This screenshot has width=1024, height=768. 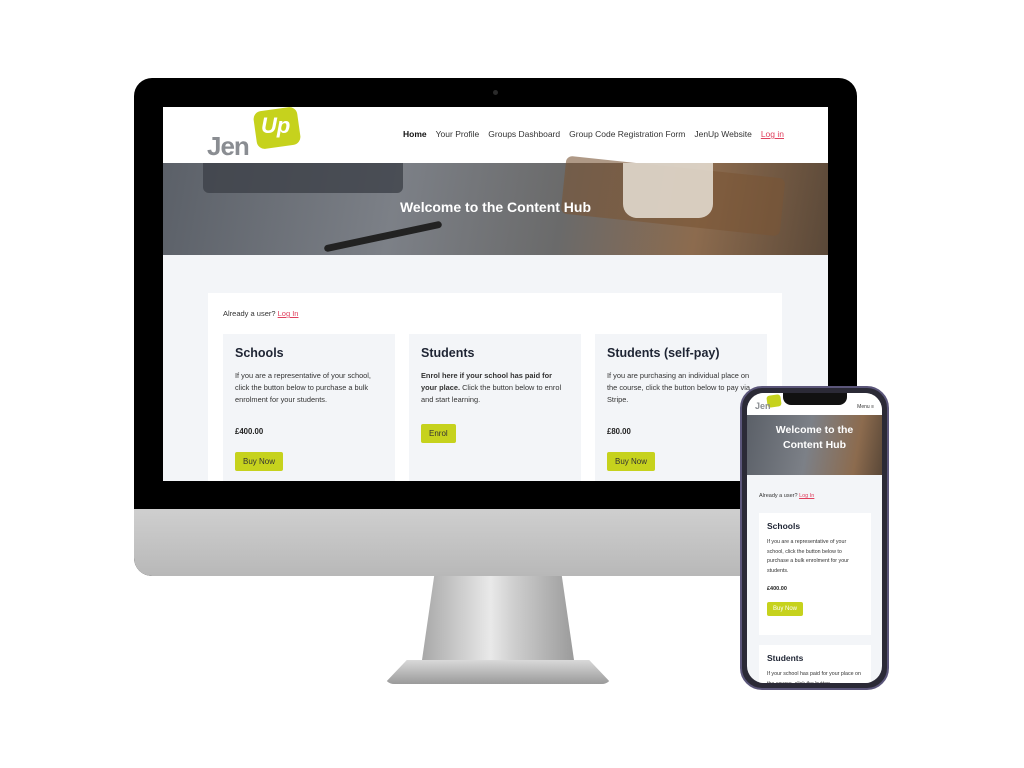 I want to click on already-user-text: Already a user? Log In, so click(x=260, y=313).